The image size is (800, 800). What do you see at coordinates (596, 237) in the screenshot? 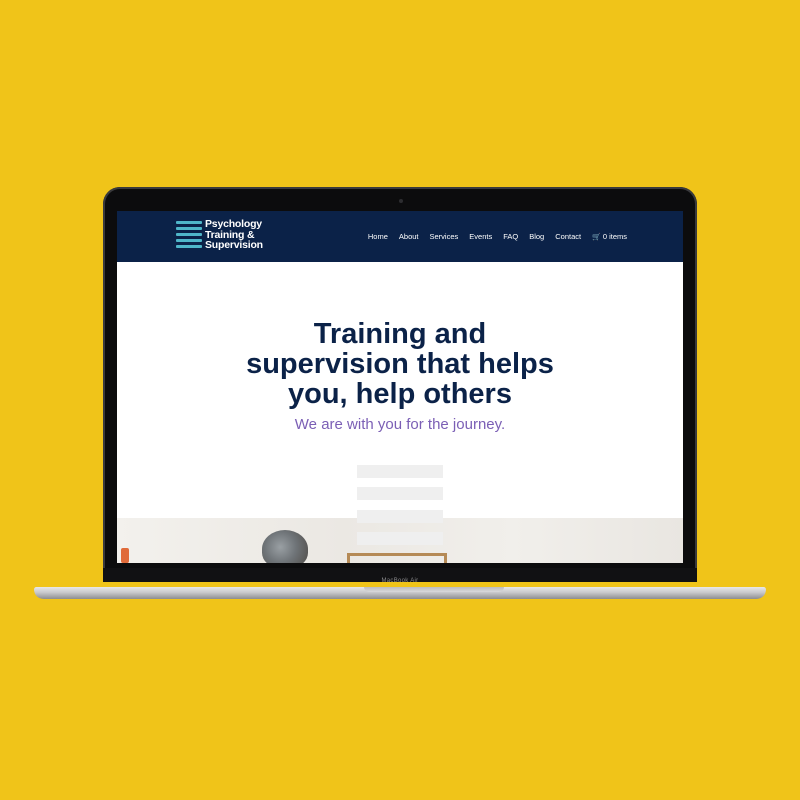
I see `cart-icon: 🛒` at bounding box center [596, 237].